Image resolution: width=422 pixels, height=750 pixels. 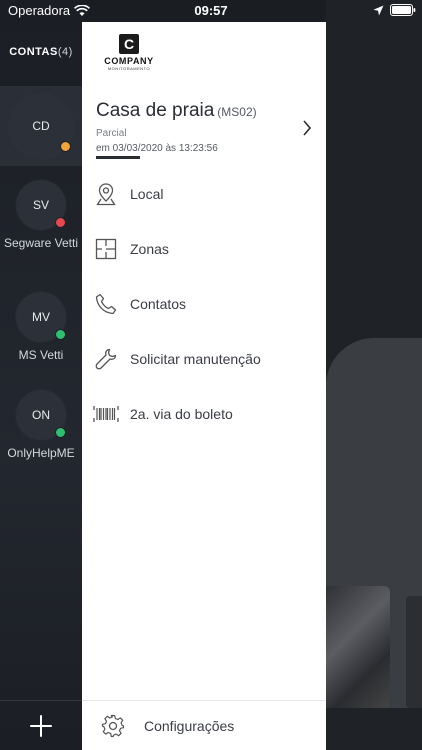 I want to click on menu-item-solicitar-manutencao: Solicitar manutenção, so click(x=204, y=359).